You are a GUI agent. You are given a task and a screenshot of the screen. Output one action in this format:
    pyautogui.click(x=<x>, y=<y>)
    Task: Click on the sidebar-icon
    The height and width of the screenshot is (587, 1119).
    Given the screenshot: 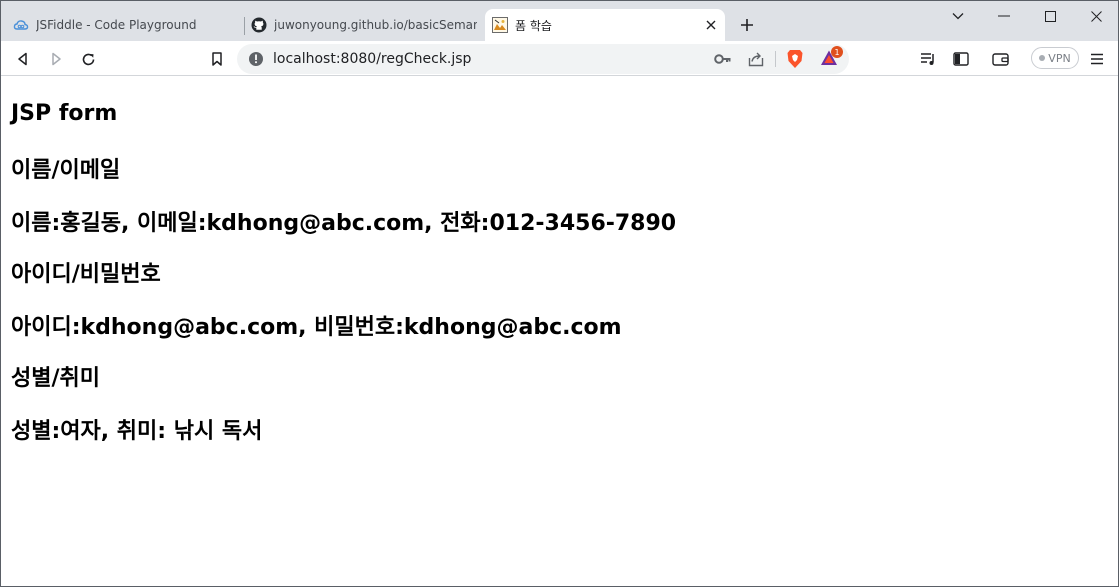 What is the action you would take?
    pyautogui.click(x=961, y=59)
    